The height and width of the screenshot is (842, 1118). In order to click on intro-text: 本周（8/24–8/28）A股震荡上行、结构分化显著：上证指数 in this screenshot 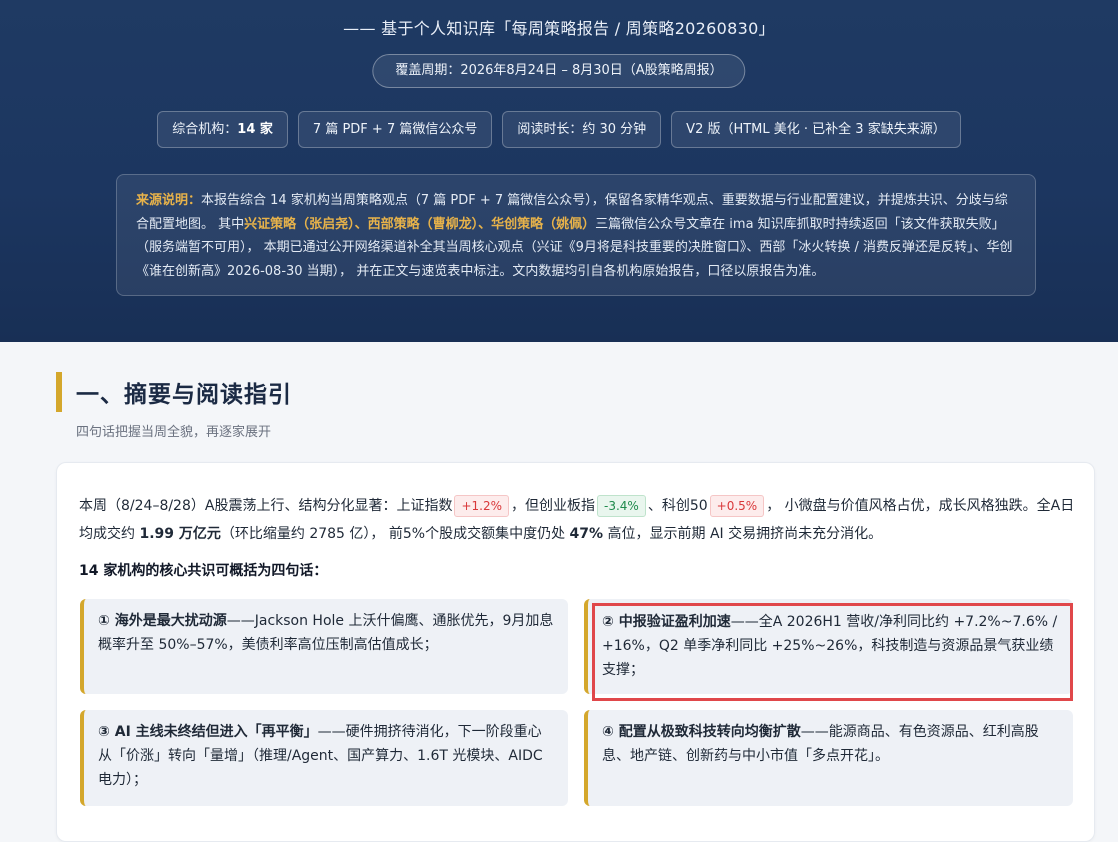, I will do `click(266, 506)`.